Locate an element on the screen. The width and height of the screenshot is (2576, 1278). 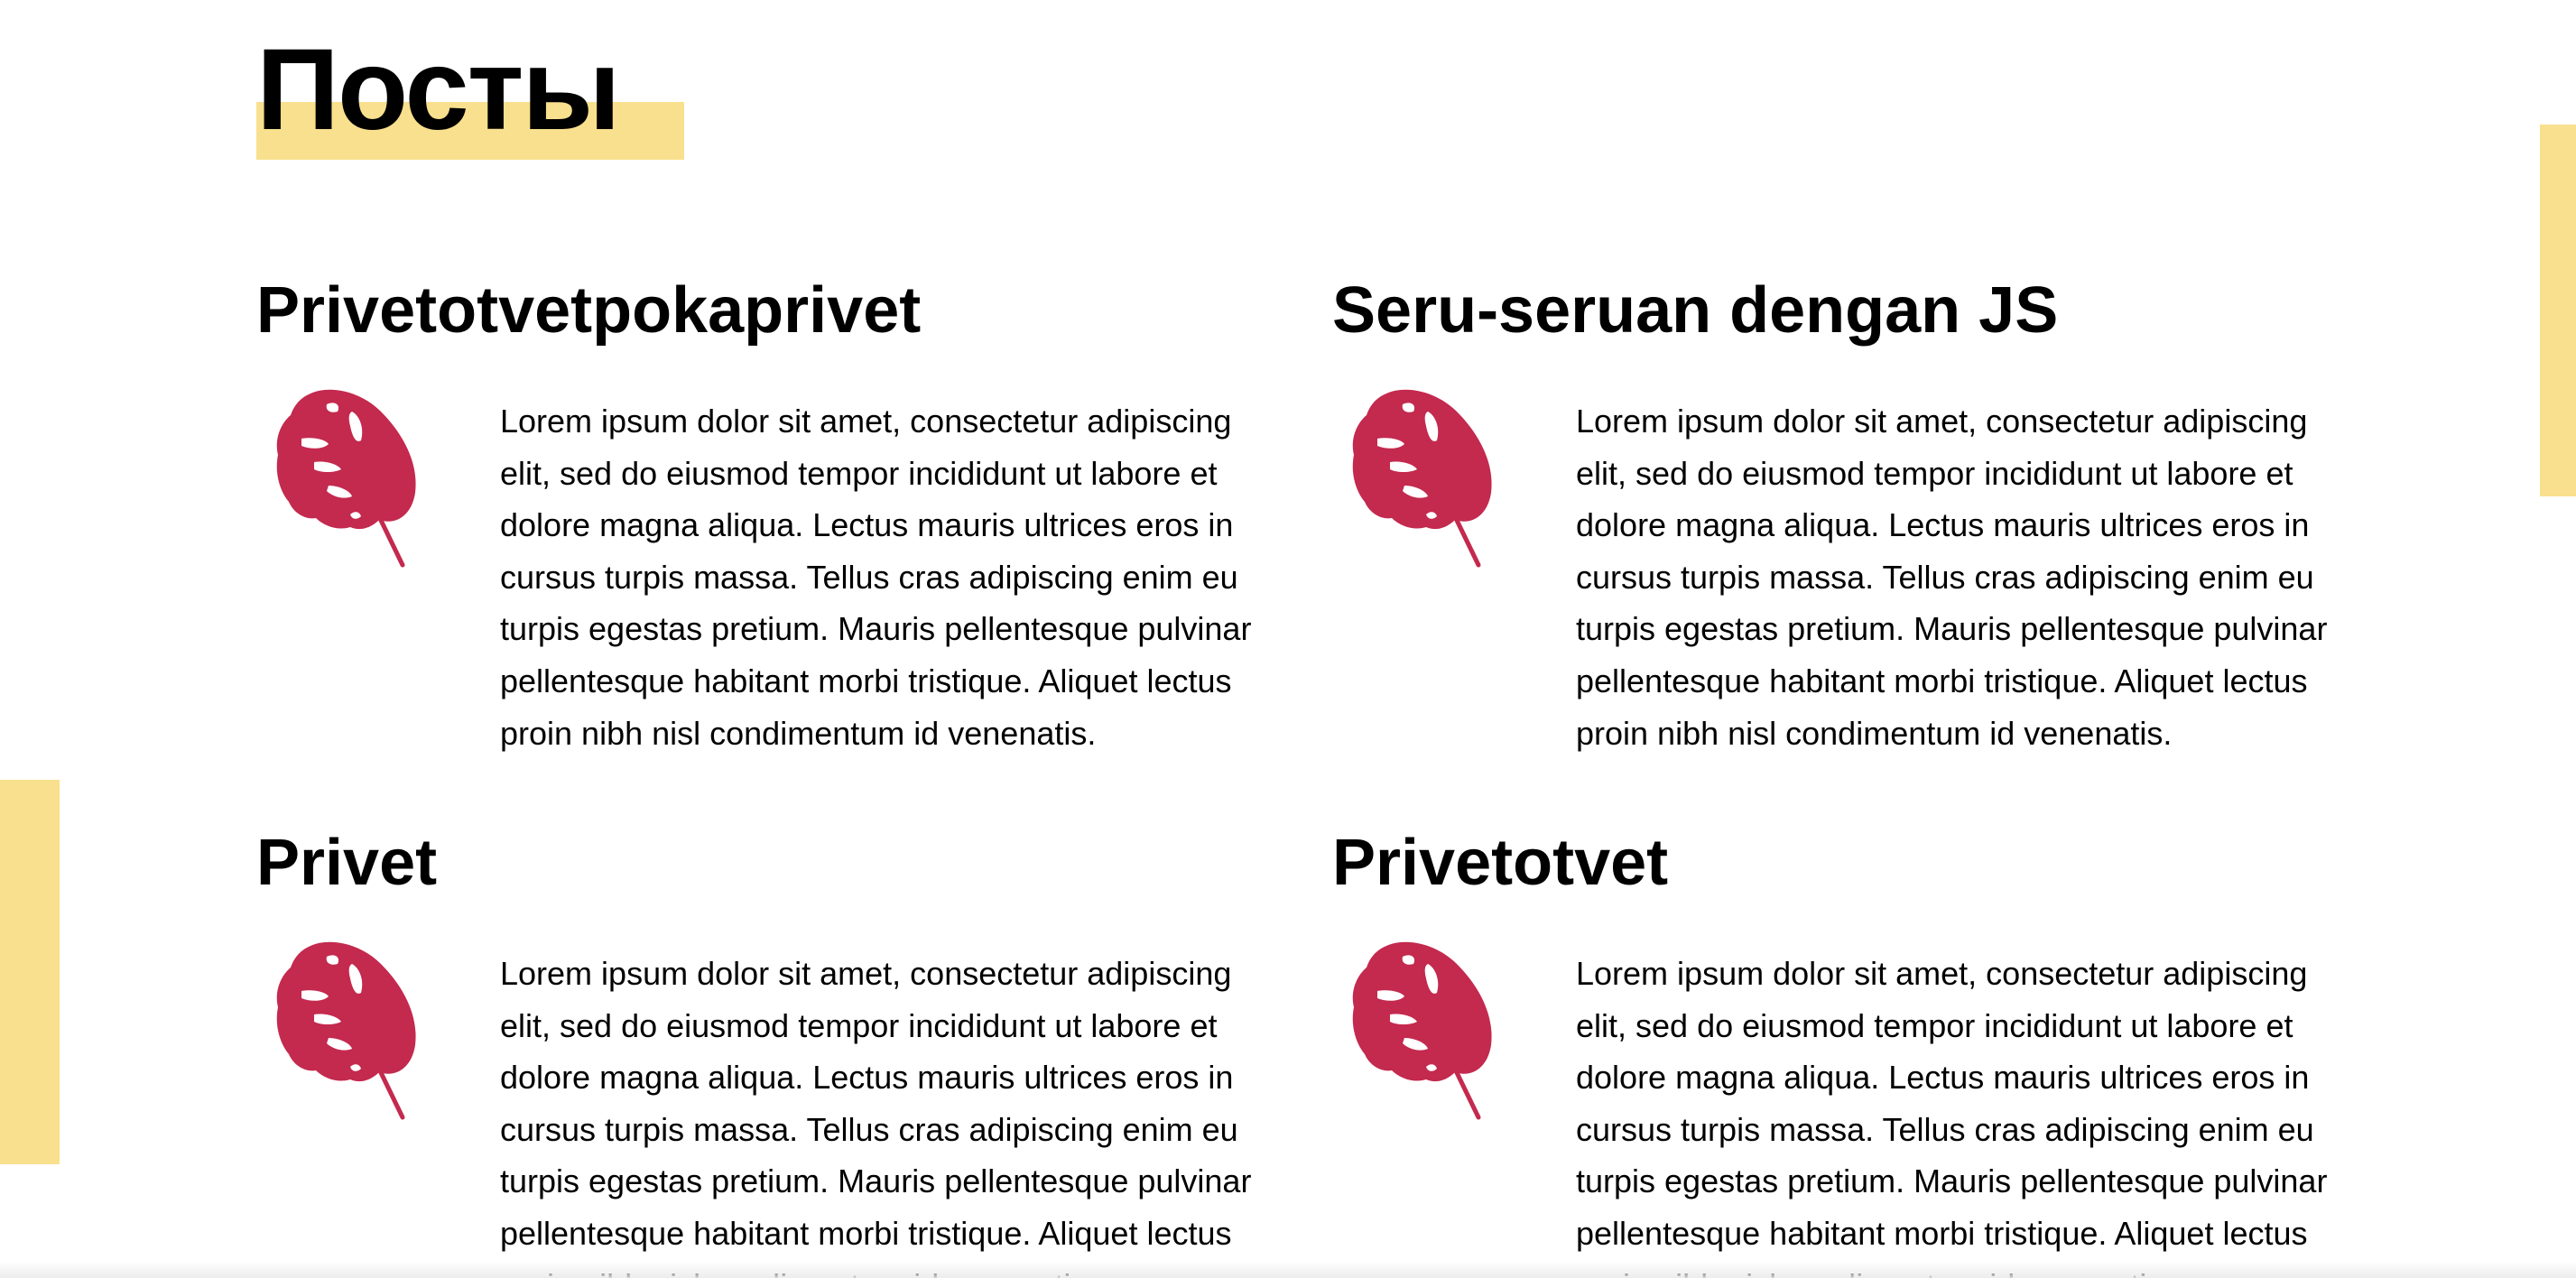
post-title: Seru-seruan dengan JS is located at coordinates (1695, 310).